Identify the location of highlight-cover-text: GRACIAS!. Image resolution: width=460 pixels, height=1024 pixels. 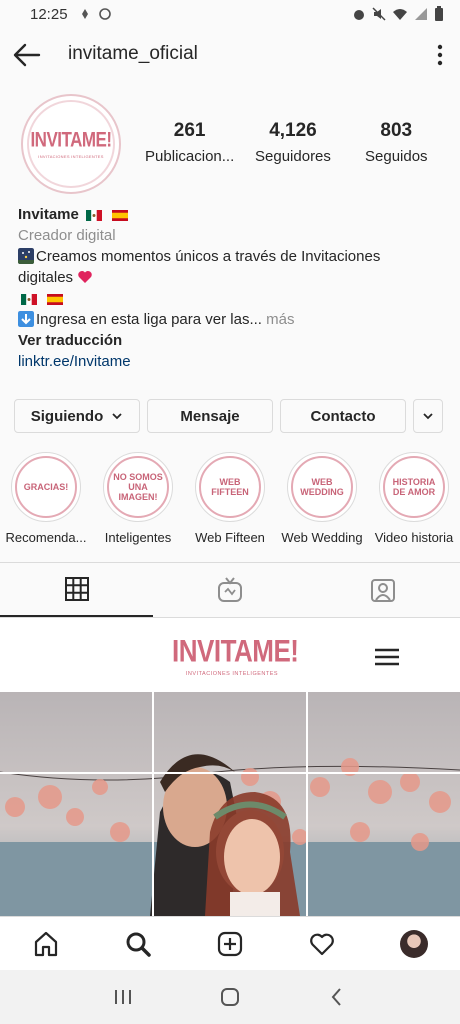
(46, 487).